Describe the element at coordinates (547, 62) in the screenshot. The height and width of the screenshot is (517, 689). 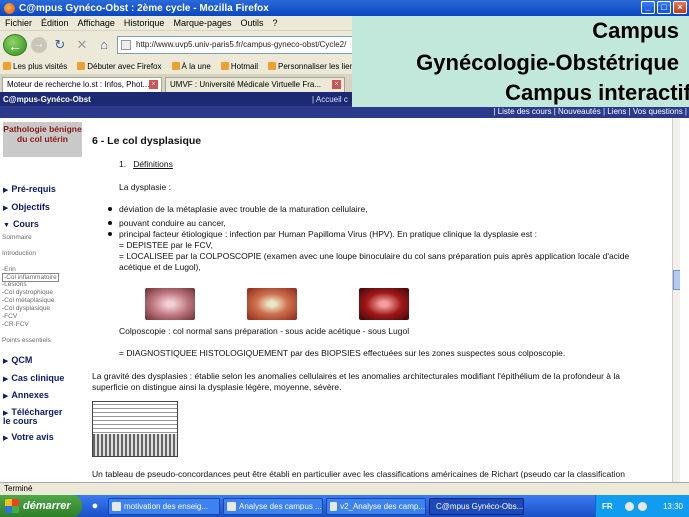
I see `overlay-line-2: Gynécologie-Obstétrique` at that location.